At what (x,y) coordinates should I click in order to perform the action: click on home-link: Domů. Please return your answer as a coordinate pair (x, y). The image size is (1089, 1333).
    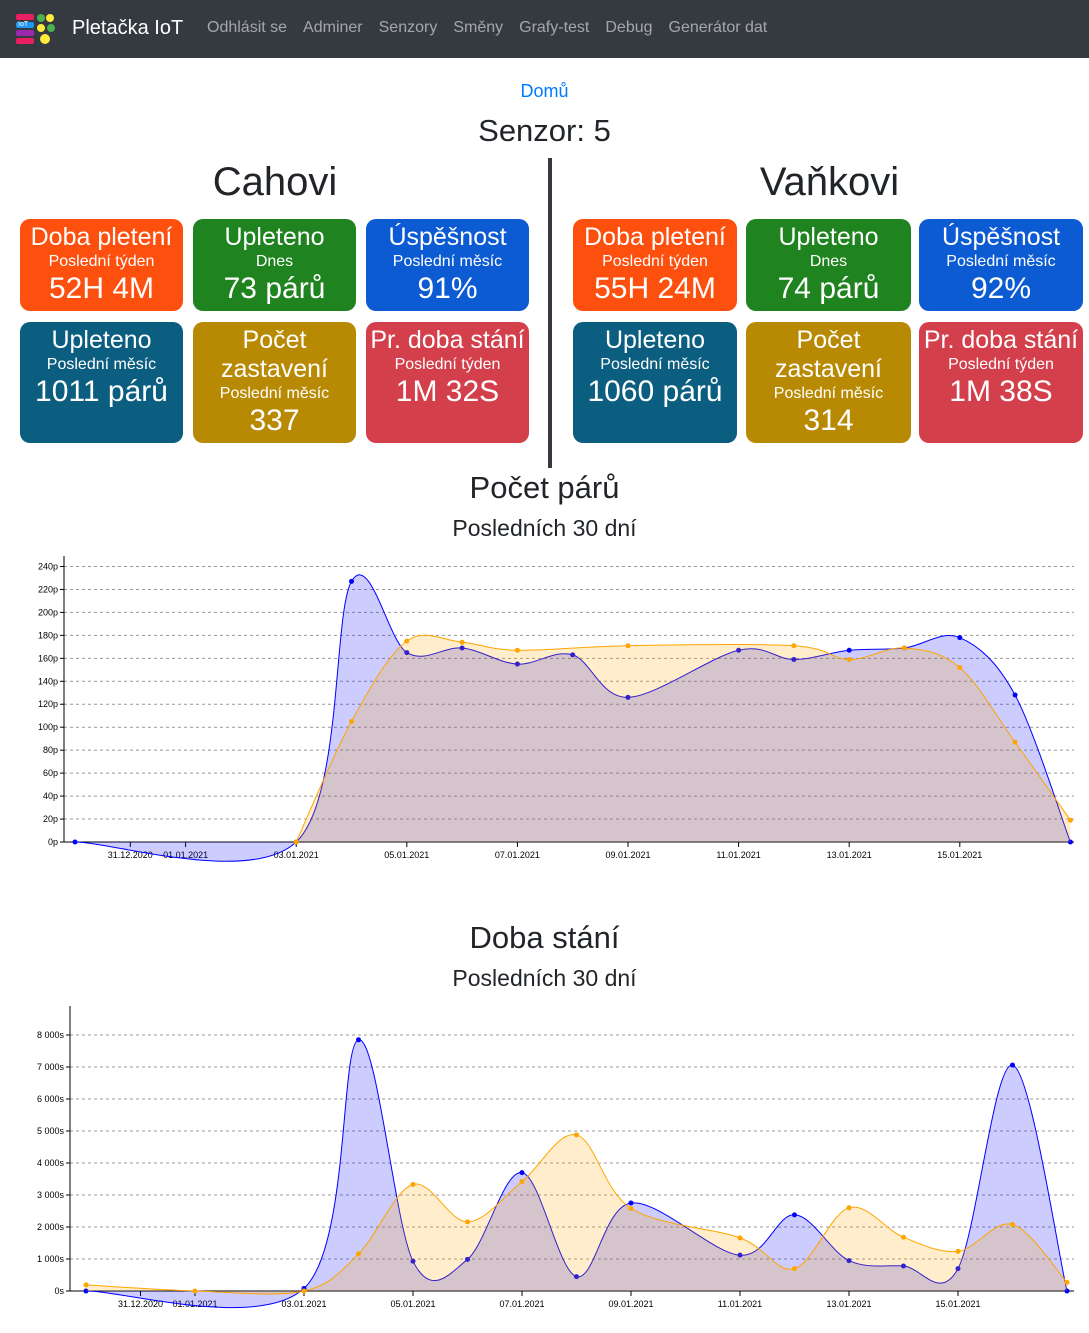
    Looking at the image, I should click on (544, 91).